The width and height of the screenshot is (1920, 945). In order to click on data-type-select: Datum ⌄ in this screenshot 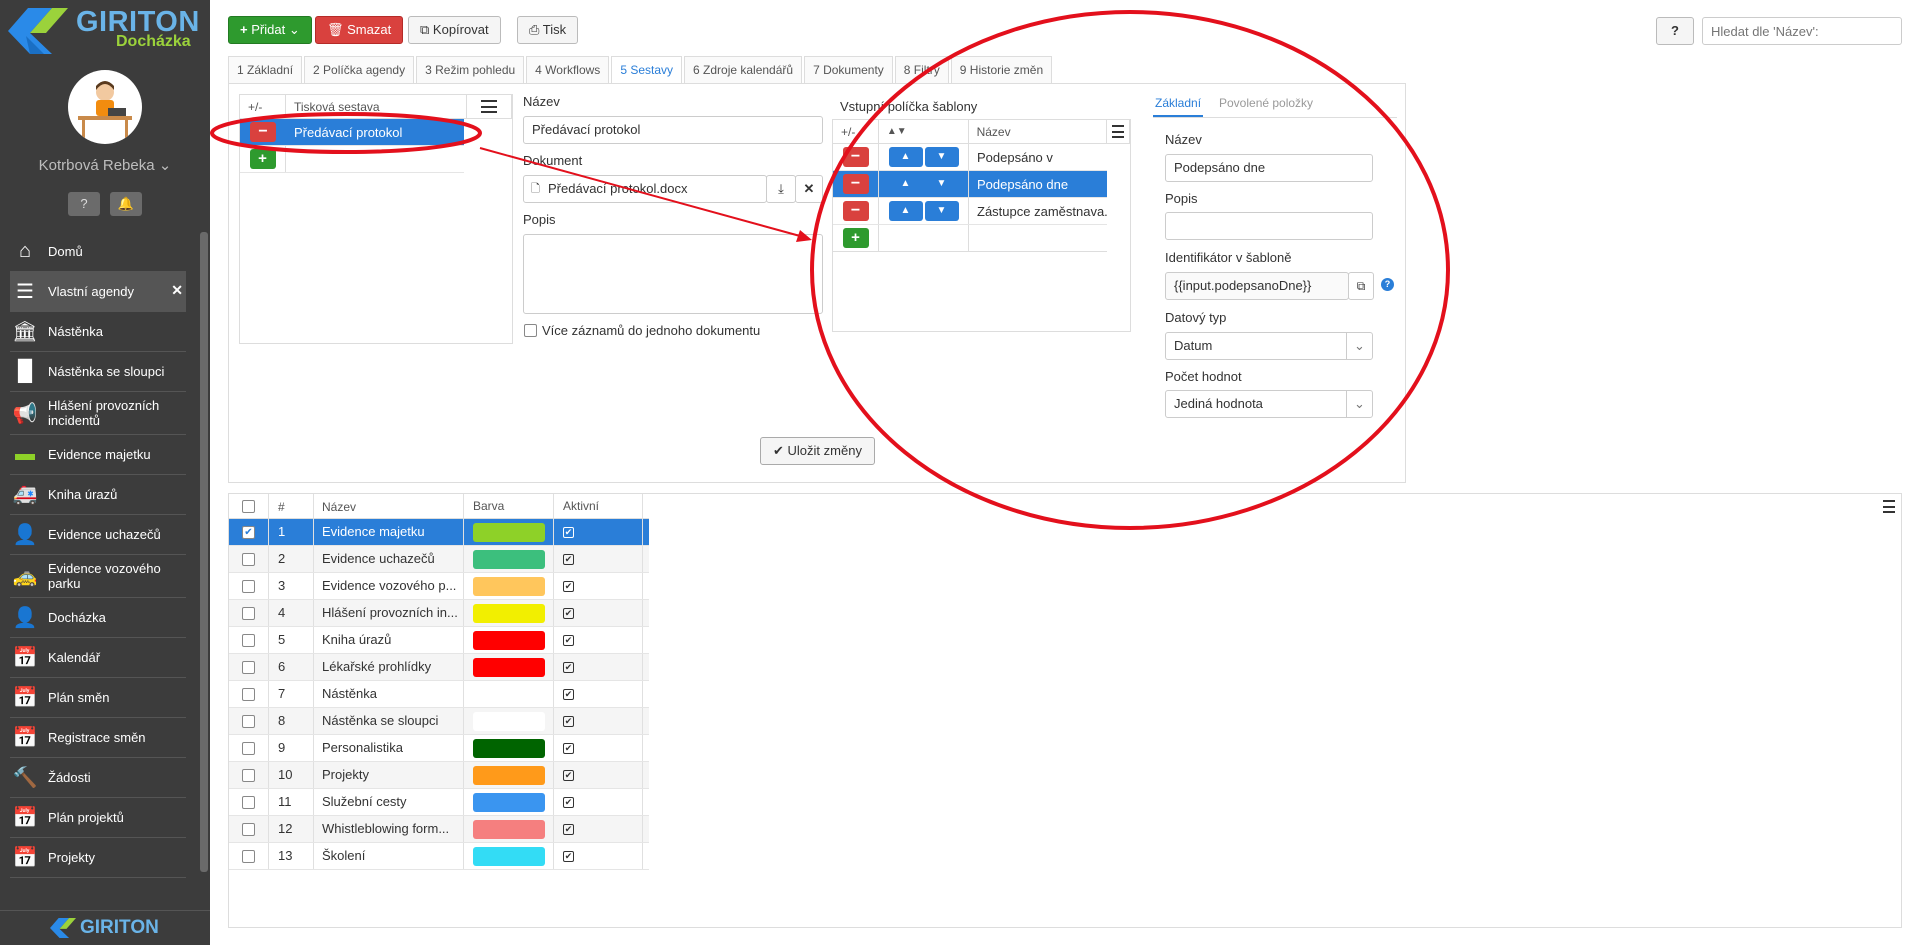, I will do `click(1269, 346)`.